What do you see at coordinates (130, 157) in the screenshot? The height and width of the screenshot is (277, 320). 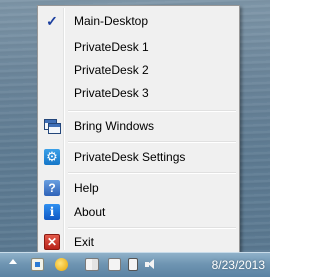 I see `menu-item-label: PrivateDesk Settings` at bounding box center [130, 157].